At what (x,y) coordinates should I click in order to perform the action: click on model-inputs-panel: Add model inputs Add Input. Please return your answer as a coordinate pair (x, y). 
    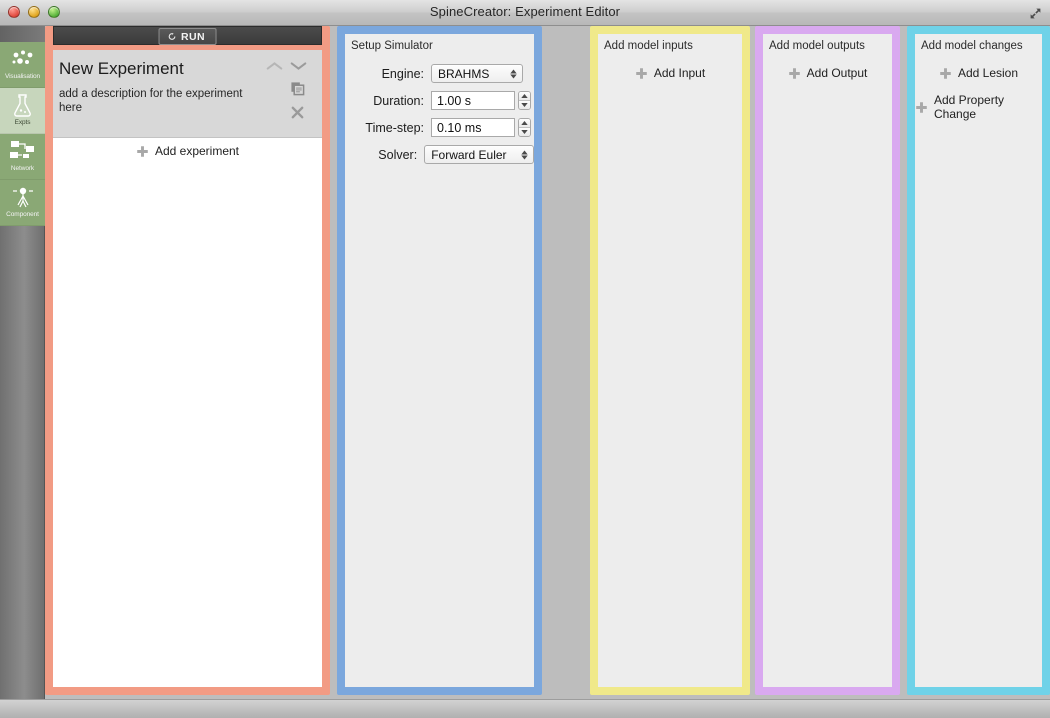
    Looking at the image, I should click on (670, 360).